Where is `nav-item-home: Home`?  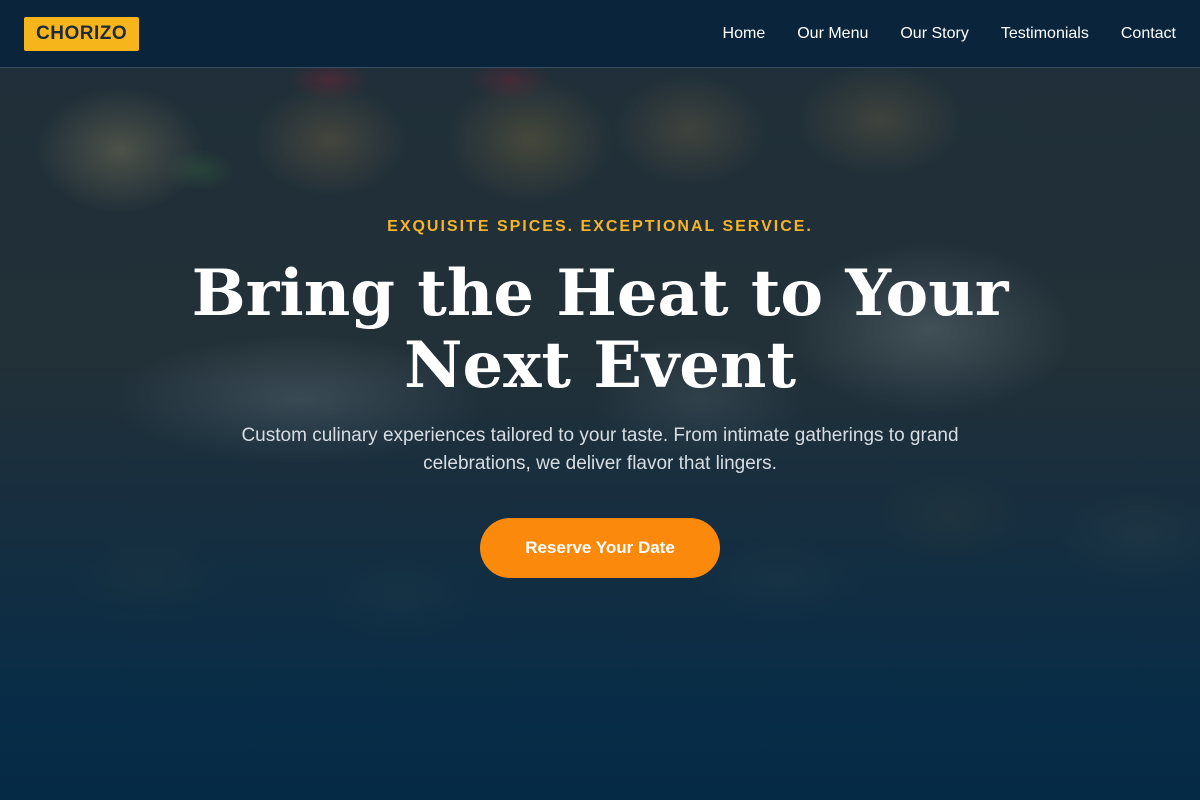
nav-item-home: Home is located at coordinates (744, 34).